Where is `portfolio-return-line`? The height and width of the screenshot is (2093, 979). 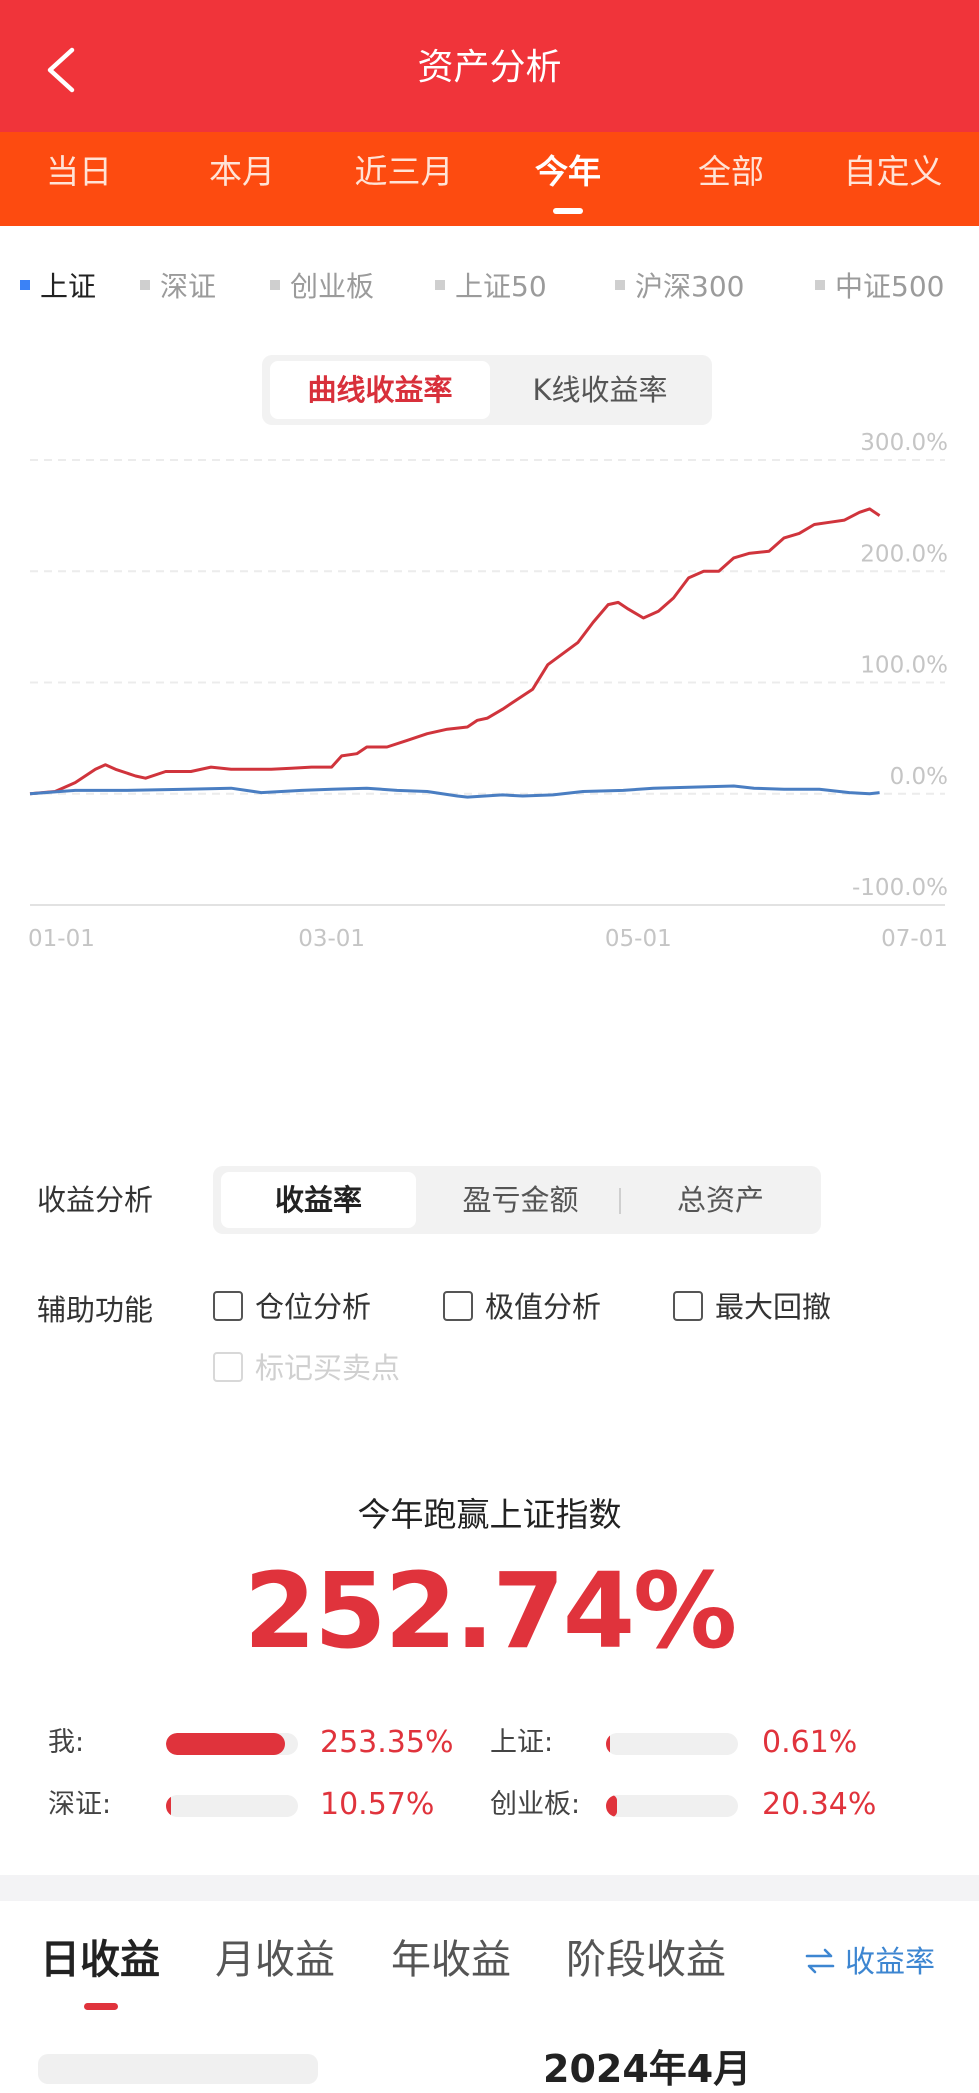 portfolio-return-line is located at coordinates (455, 651).